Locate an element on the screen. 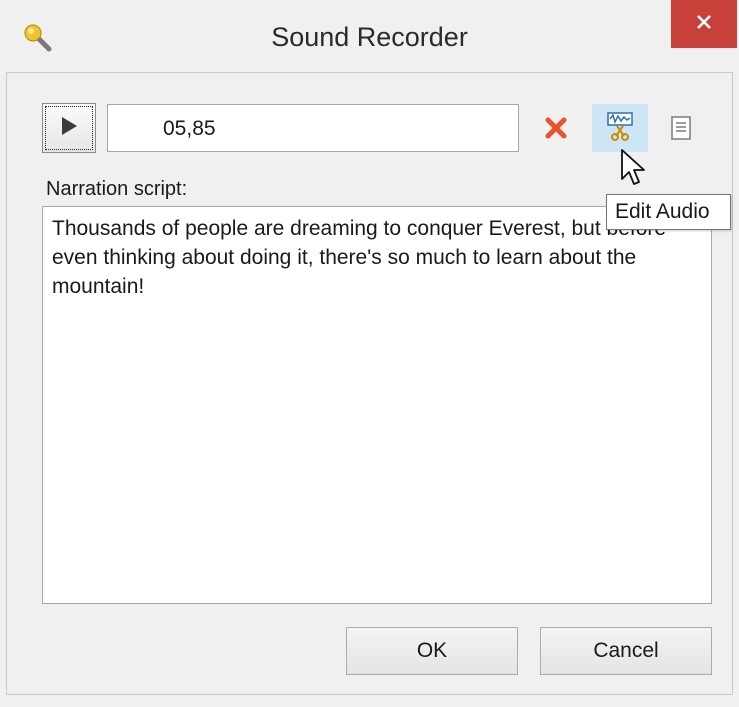 This screenshot has width=739, height=707. close-button is located at coordinates (704, 24).